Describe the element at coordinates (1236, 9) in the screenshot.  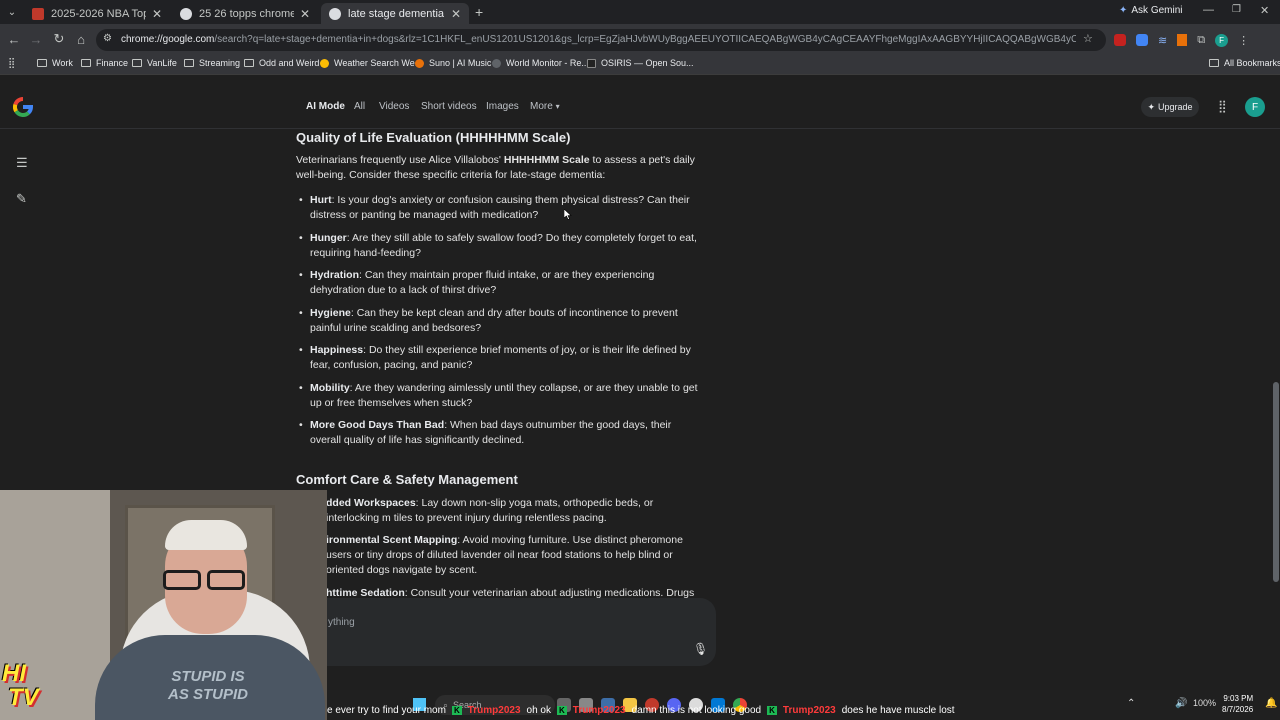
I see `restore-icon: ❐` at that location.